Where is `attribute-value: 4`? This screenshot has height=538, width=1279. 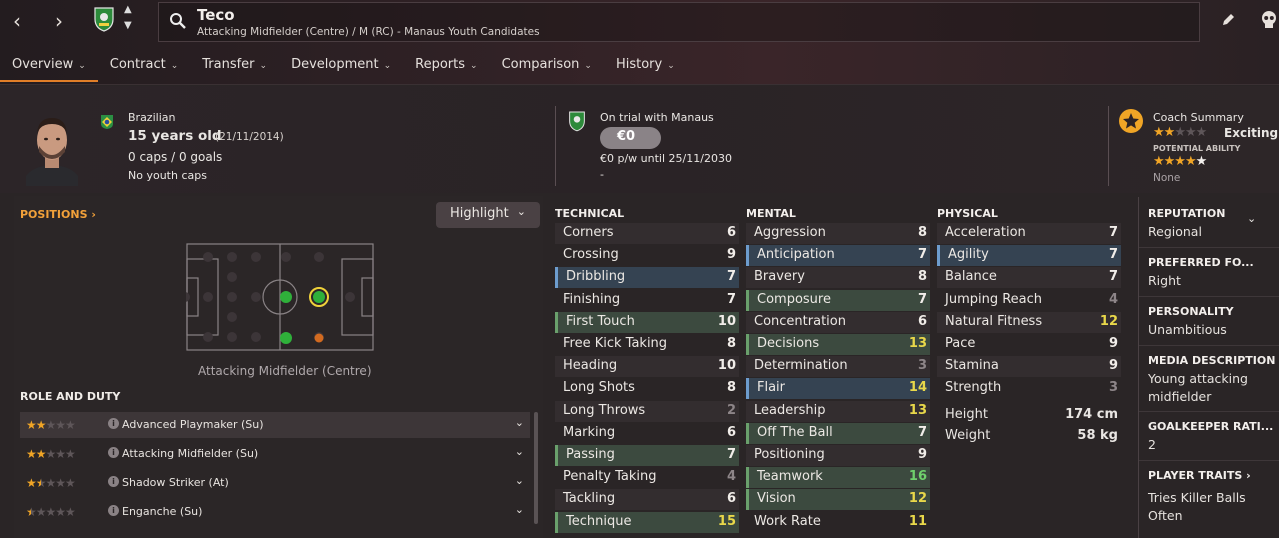
attribute-value: 4 is located at coordinates (731, 477).